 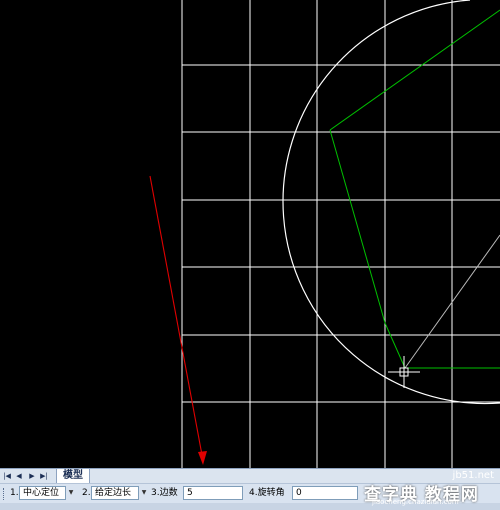 What do you see at coordinates (267, 493) in the screenshot?
I see `rotation-angle-label: 4.旋转角` at bounding box center [267, 493].